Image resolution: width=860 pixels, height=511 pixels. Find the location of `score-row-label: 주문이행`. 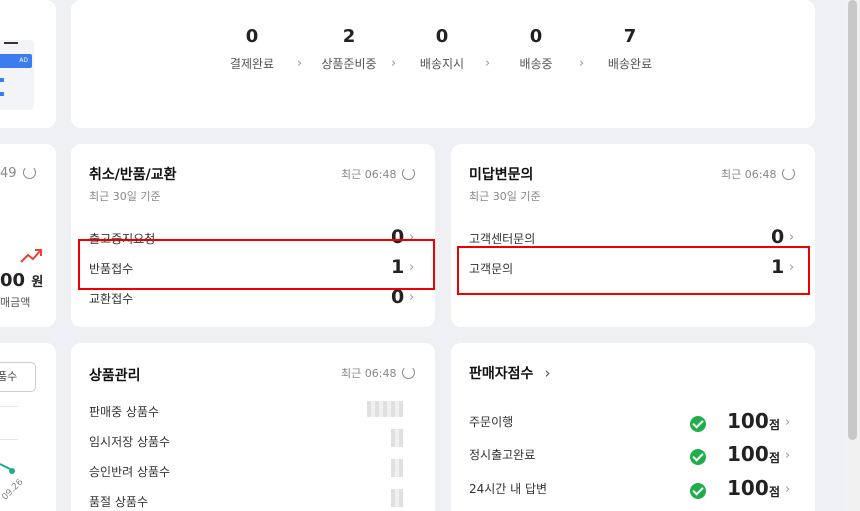

score-row-label: 주문이행 is located at coordinates (491, 422).